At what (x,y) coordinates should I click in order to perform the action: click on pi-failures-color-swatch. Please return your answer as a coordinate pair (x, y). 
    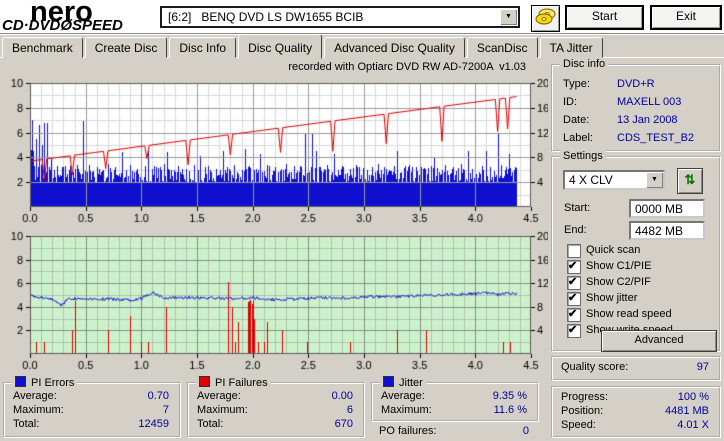
    Looking at the image, I should click on (204, 381).